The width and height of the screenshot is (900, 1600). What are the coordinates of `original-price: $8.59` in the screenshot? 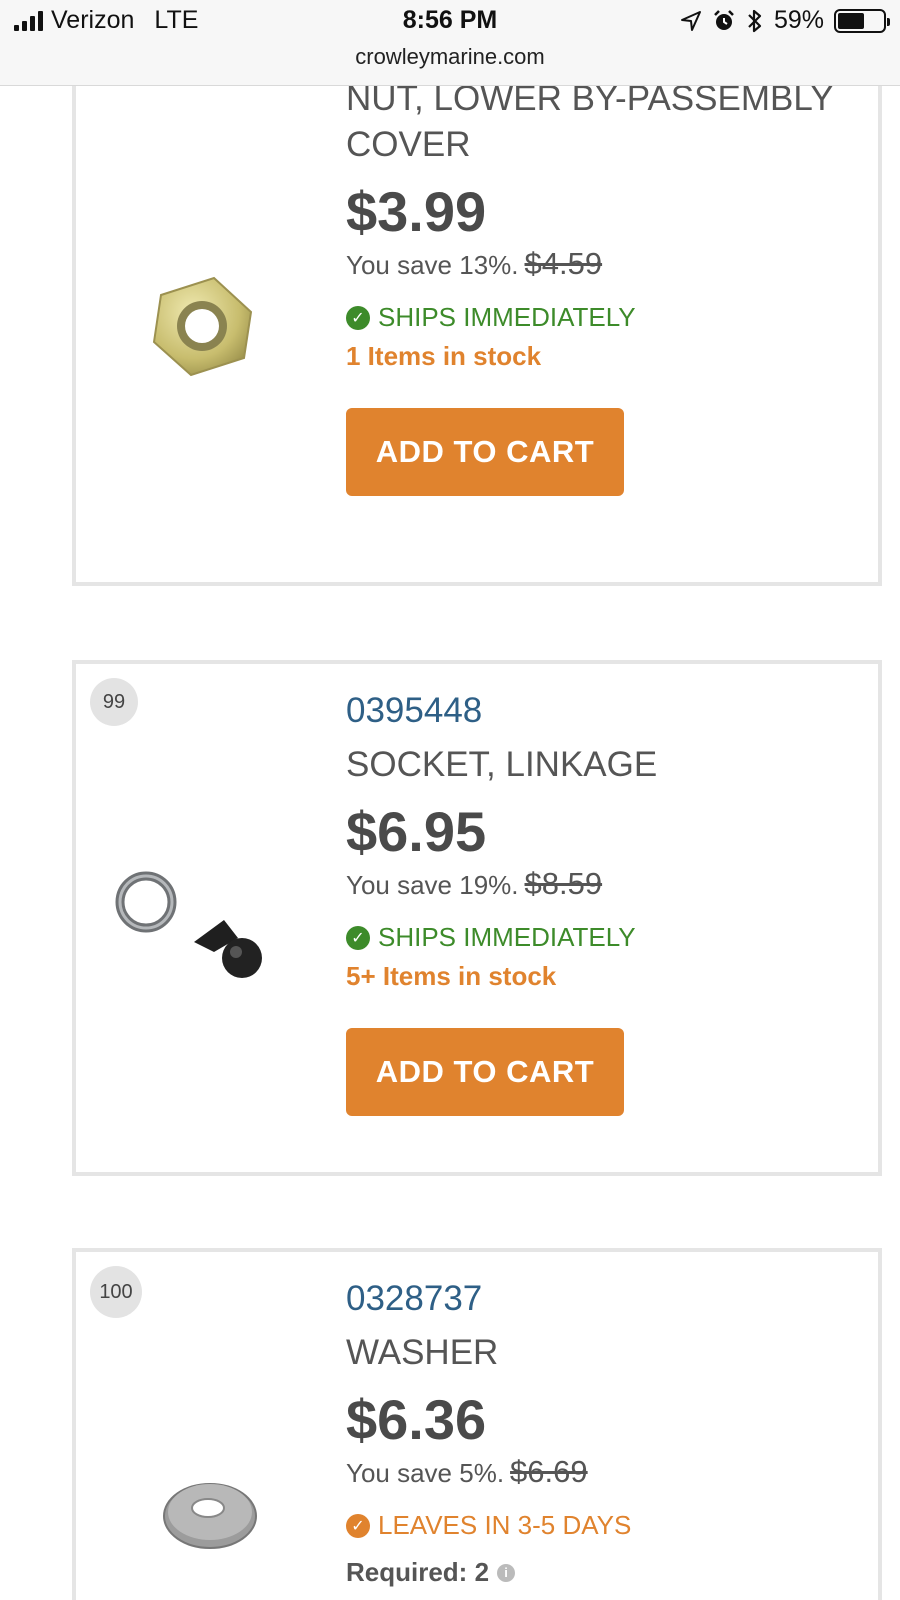 It's located at (563, 883).